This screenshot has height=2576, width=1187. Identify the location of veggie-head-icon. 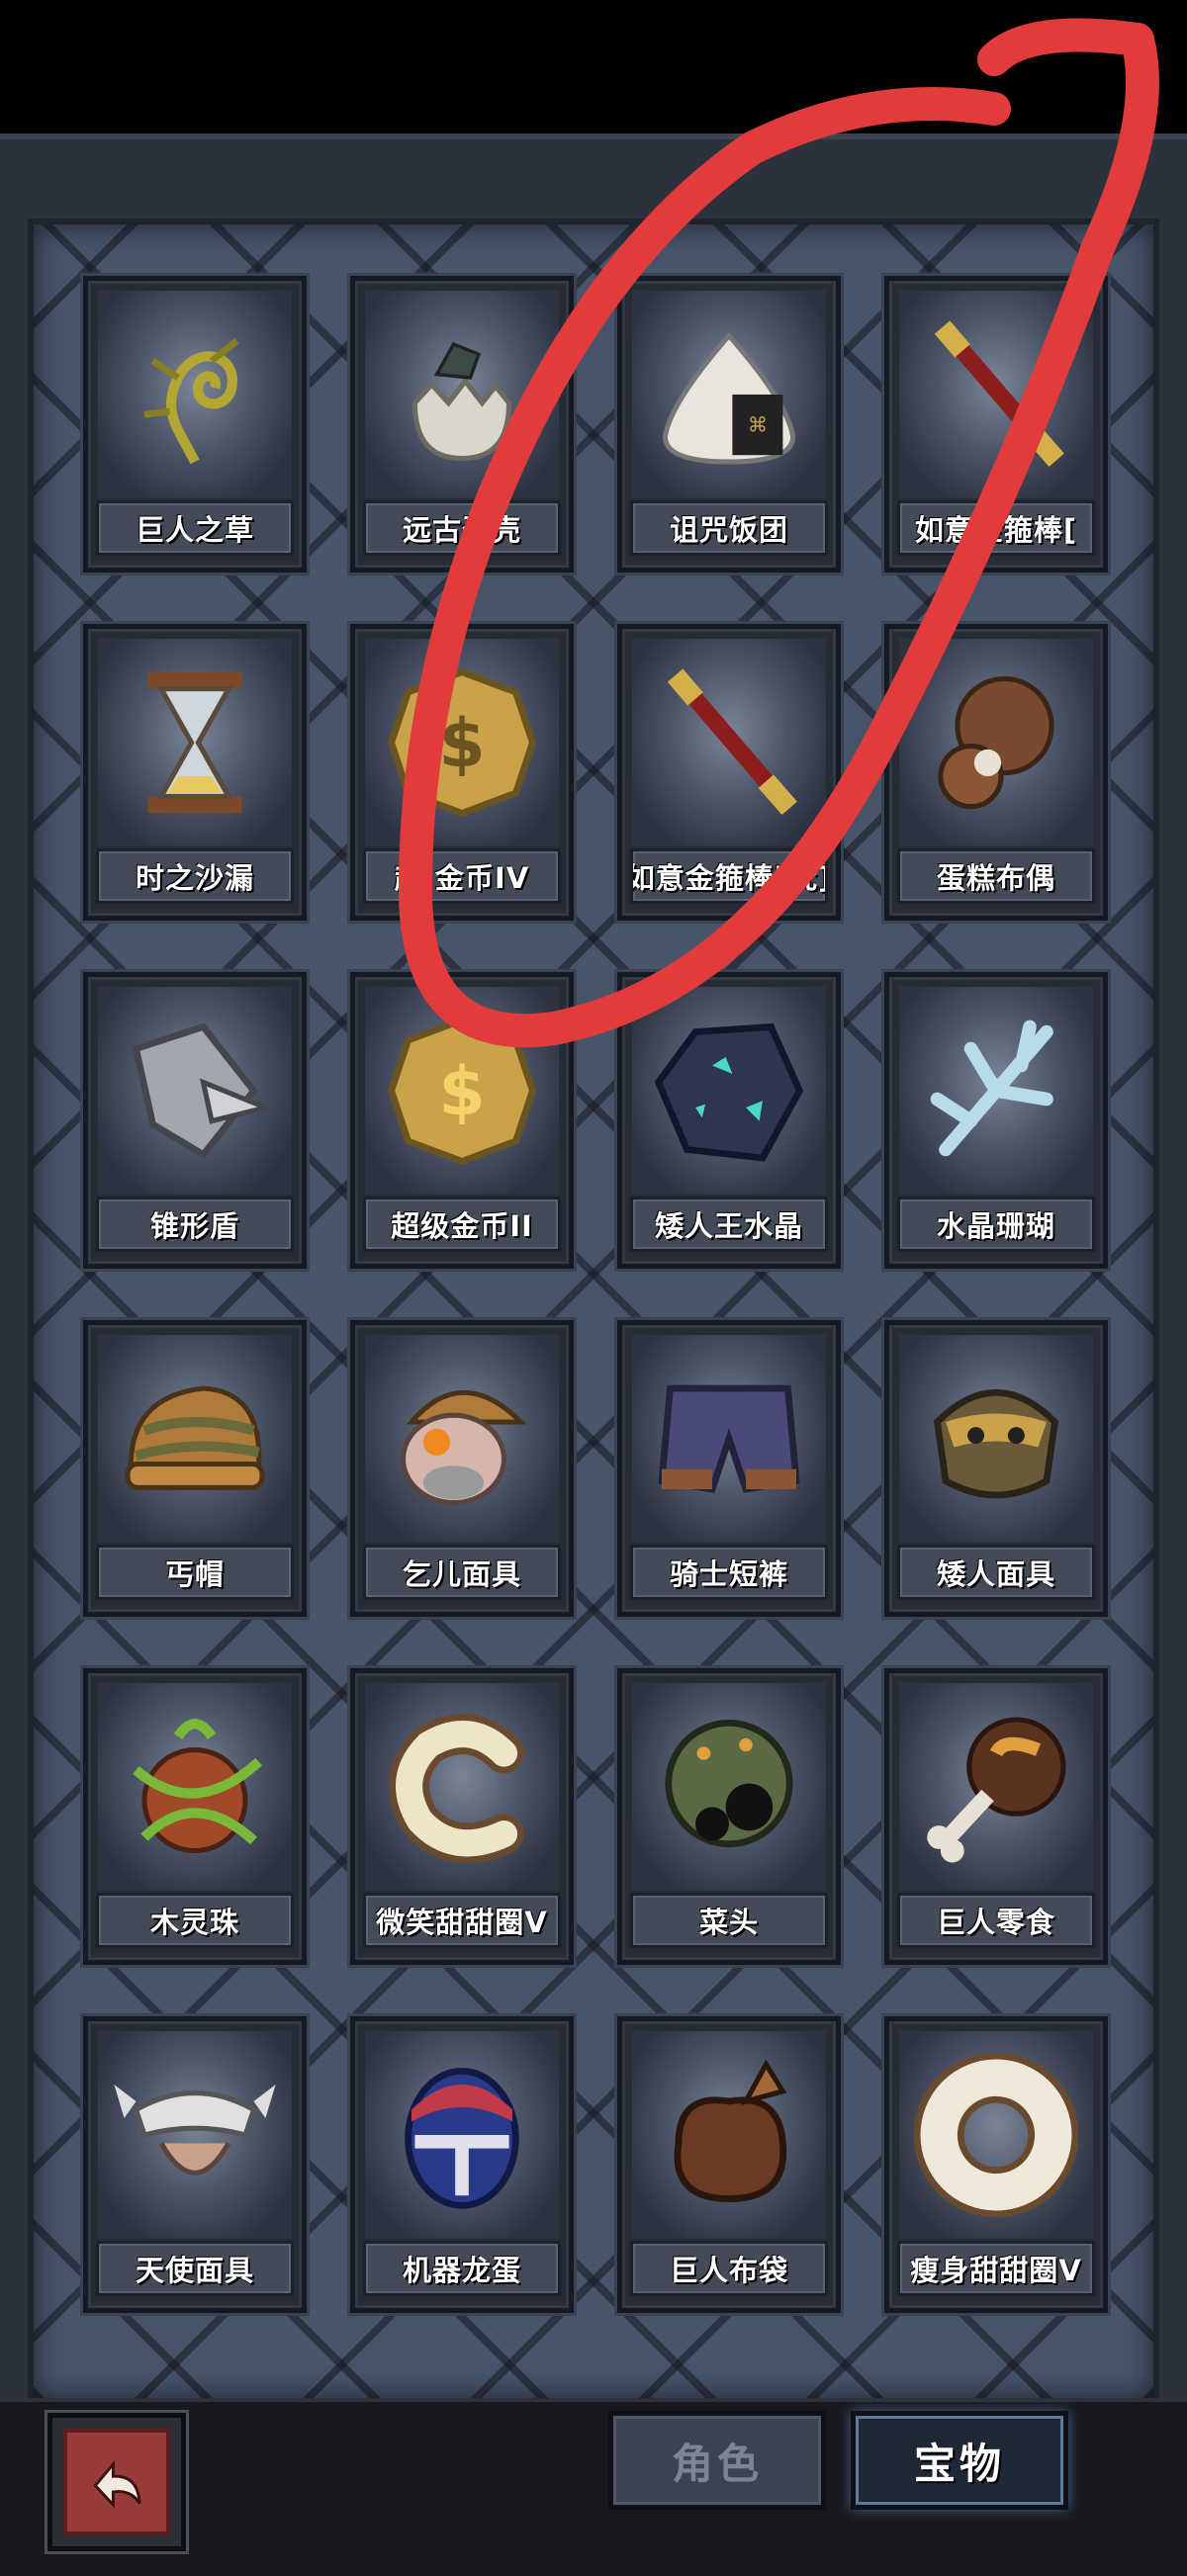
(729, 1784).